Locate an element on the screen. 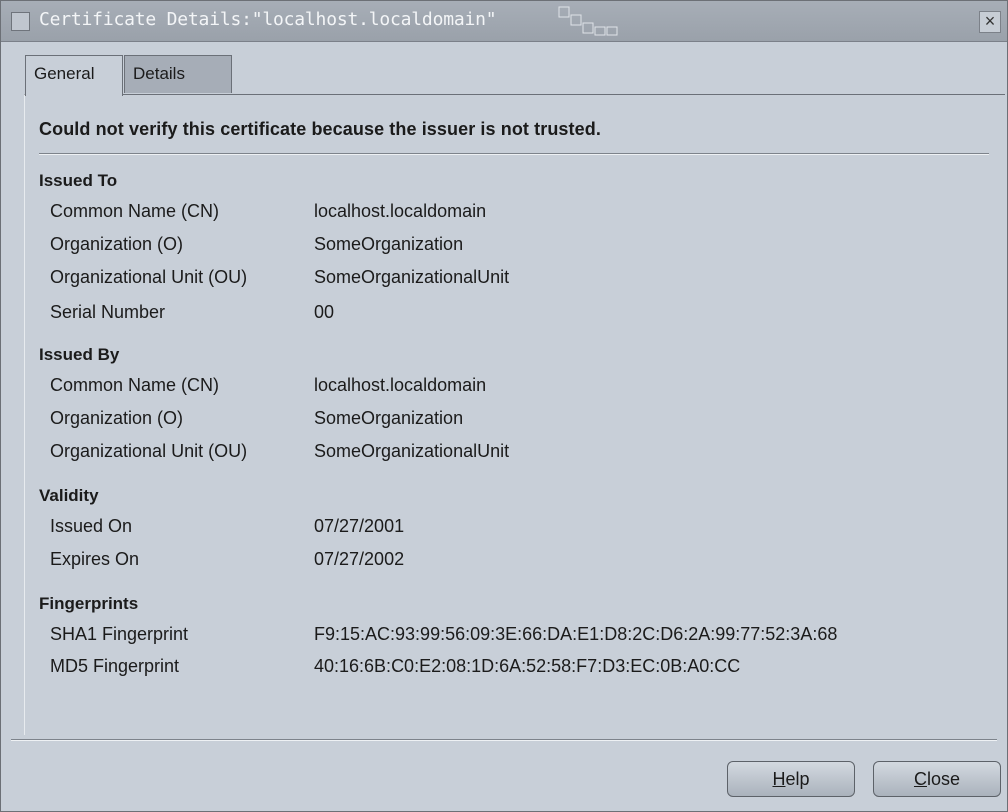  window-menu-icon is located at coordinates (20, 21).